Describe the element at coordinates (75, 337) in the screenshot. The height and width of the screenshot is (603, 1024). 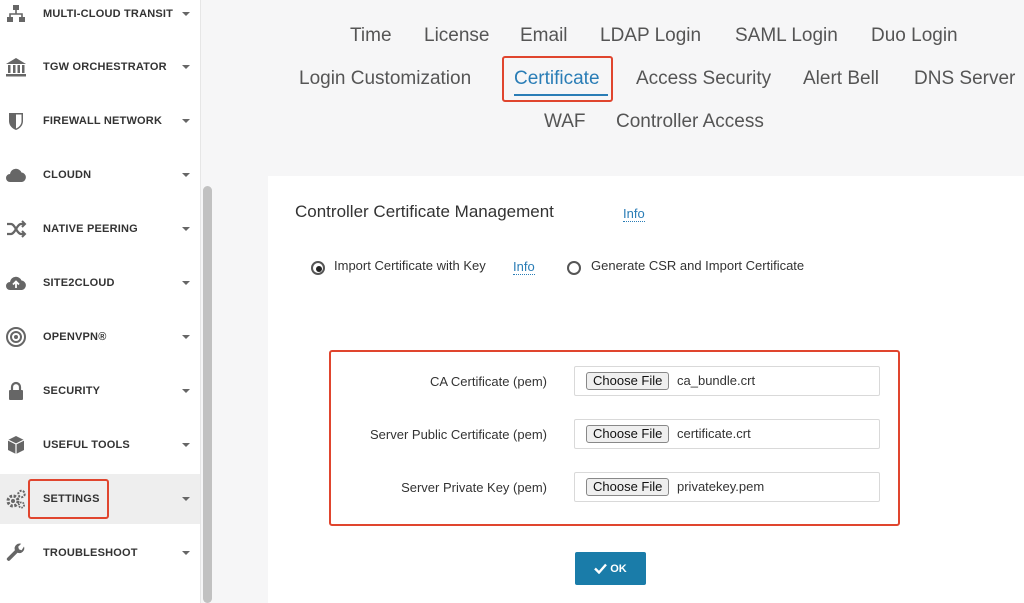
I see `sidebar-item-label: OPENVPN®` at that location.